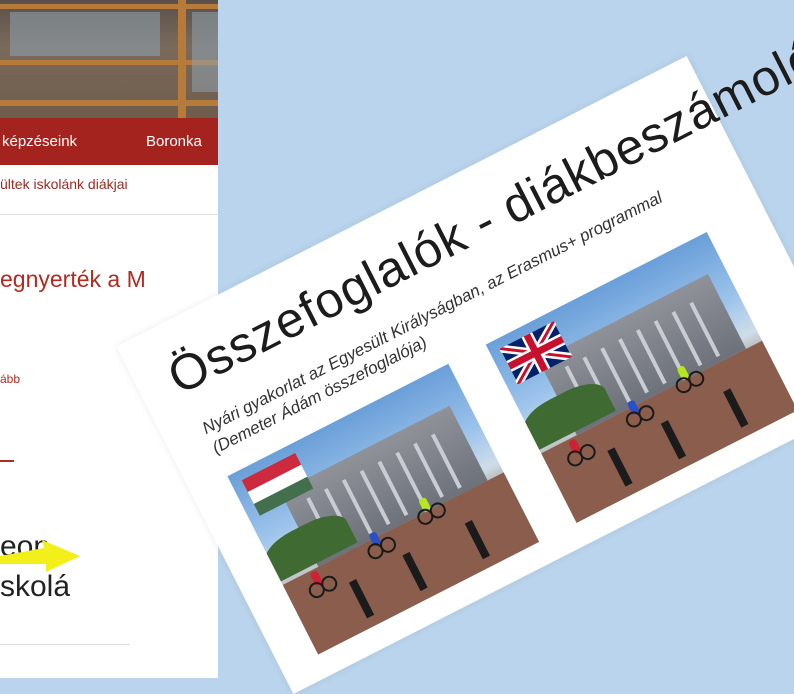 This screenshot has height=694, width=794. I want to click on main-navigation: képzéseink Boronka, so click(109, 141).